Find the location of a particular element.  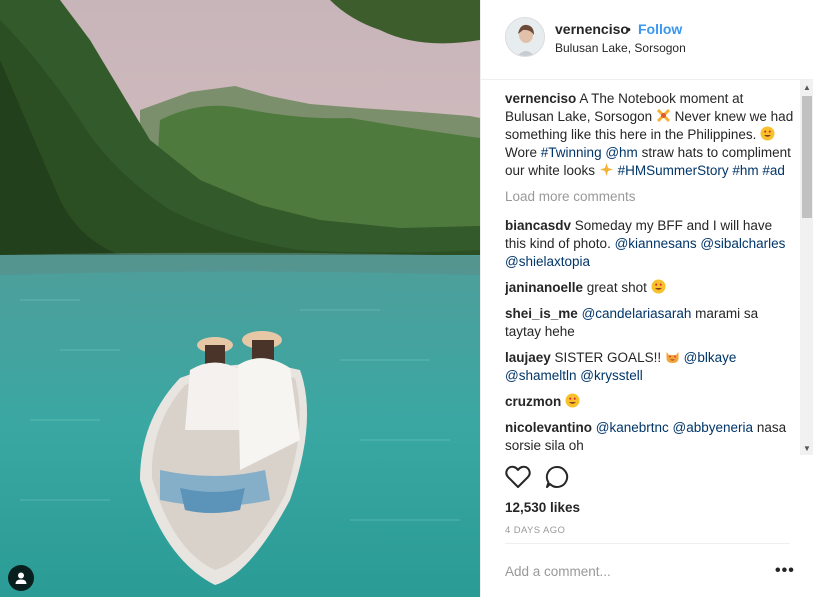

post-username: vernenciso is located at coordinates (592, 29).